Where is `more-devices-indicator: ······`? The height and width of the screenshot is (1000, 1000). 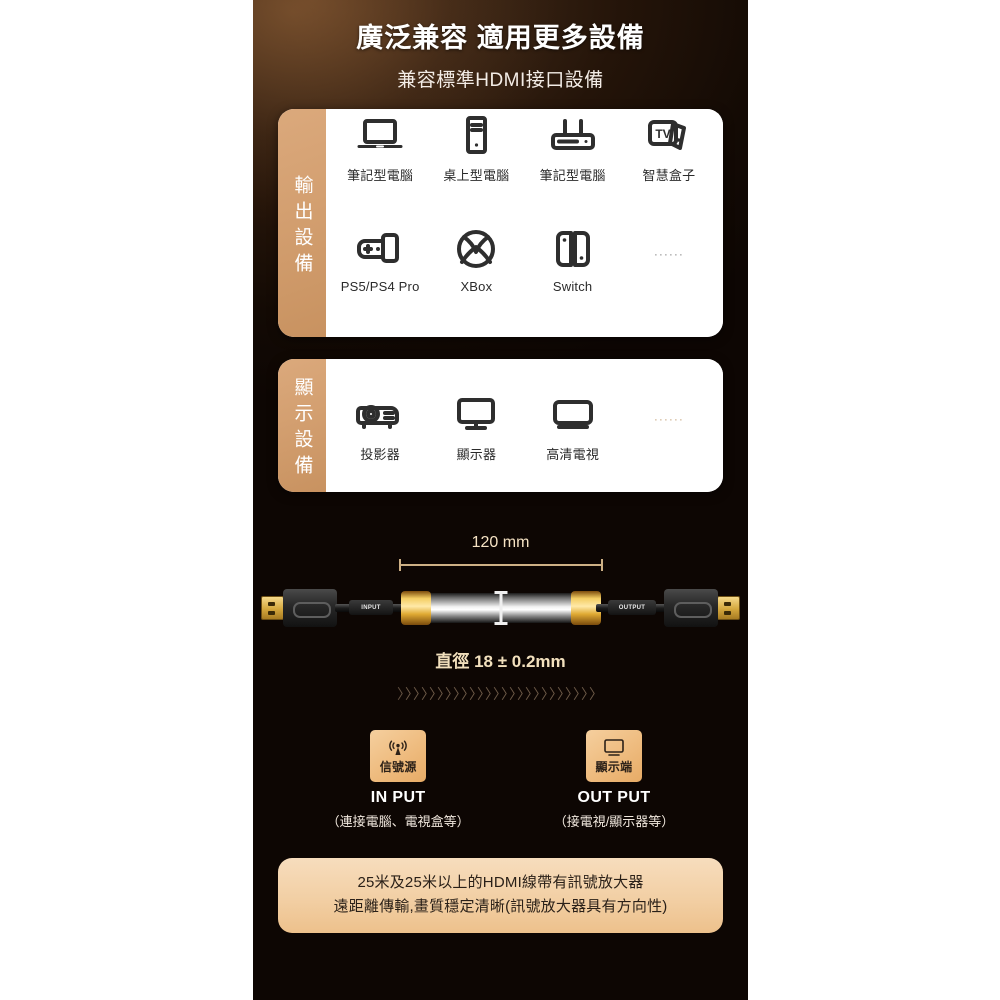
more-devices-indicator: ······ is located at coordinates (669, 242).